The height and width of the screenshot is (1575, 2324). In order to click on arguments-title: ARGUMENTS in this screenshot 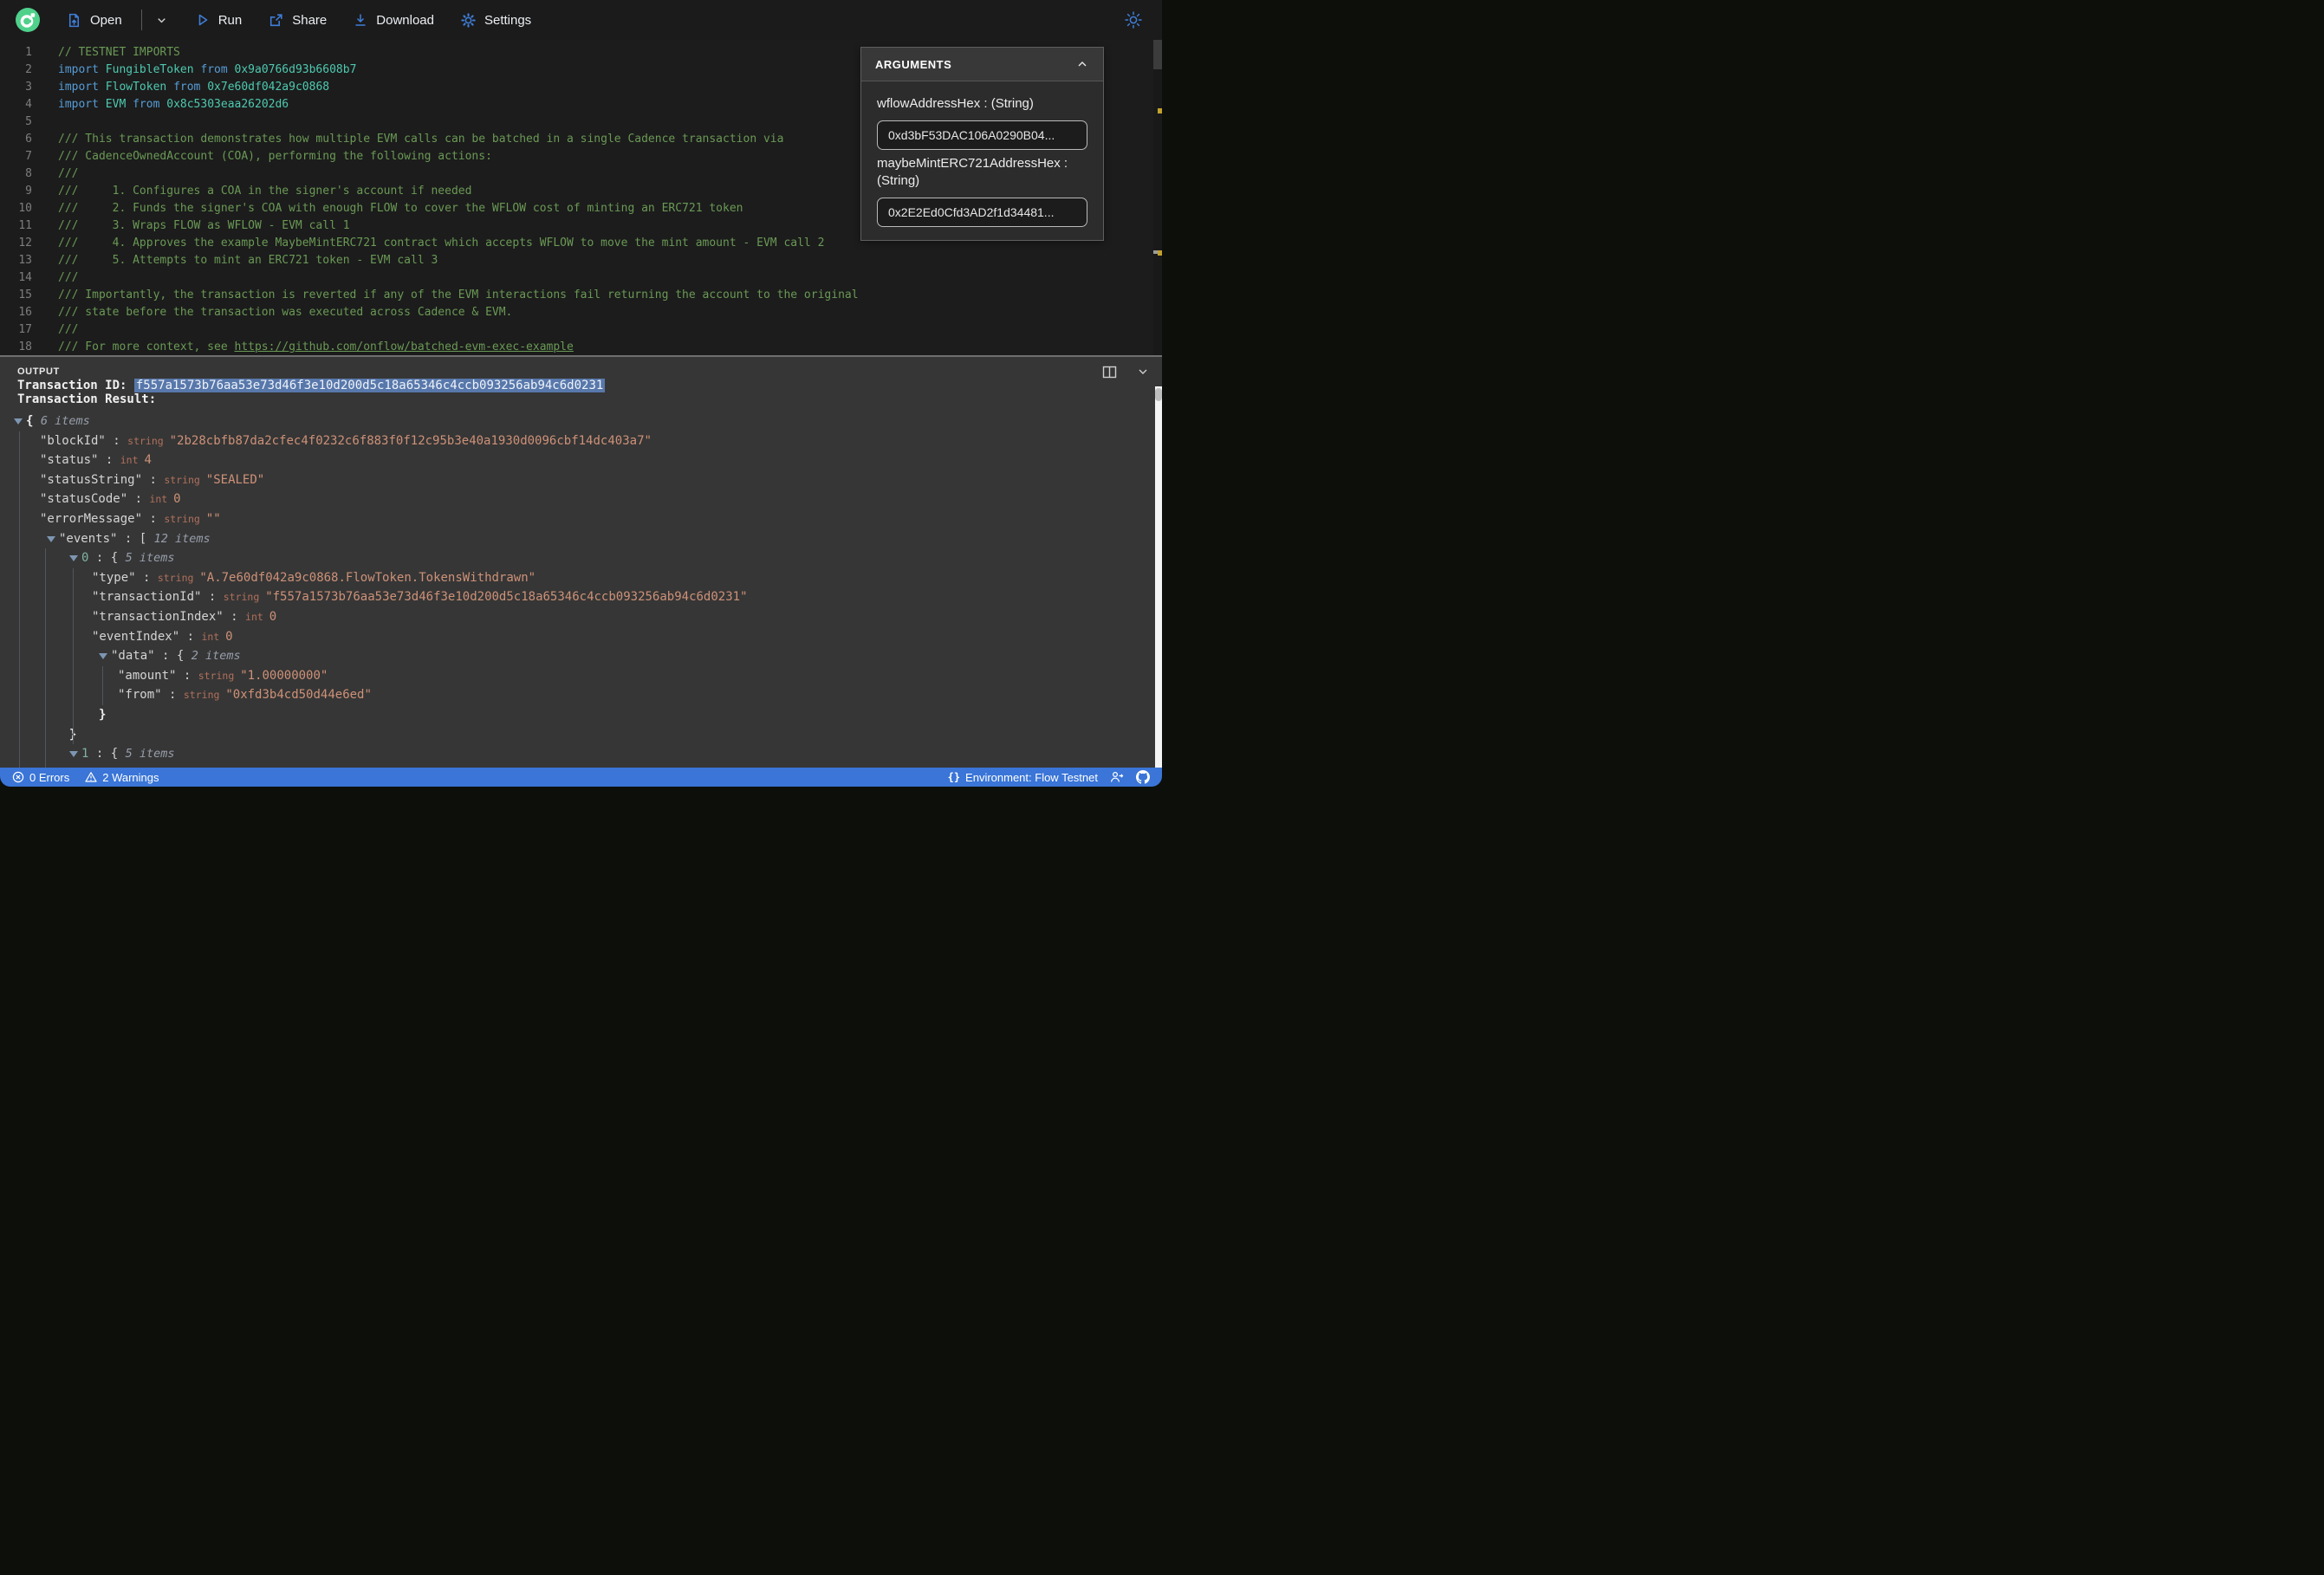, I will do `click(913, 64)`.